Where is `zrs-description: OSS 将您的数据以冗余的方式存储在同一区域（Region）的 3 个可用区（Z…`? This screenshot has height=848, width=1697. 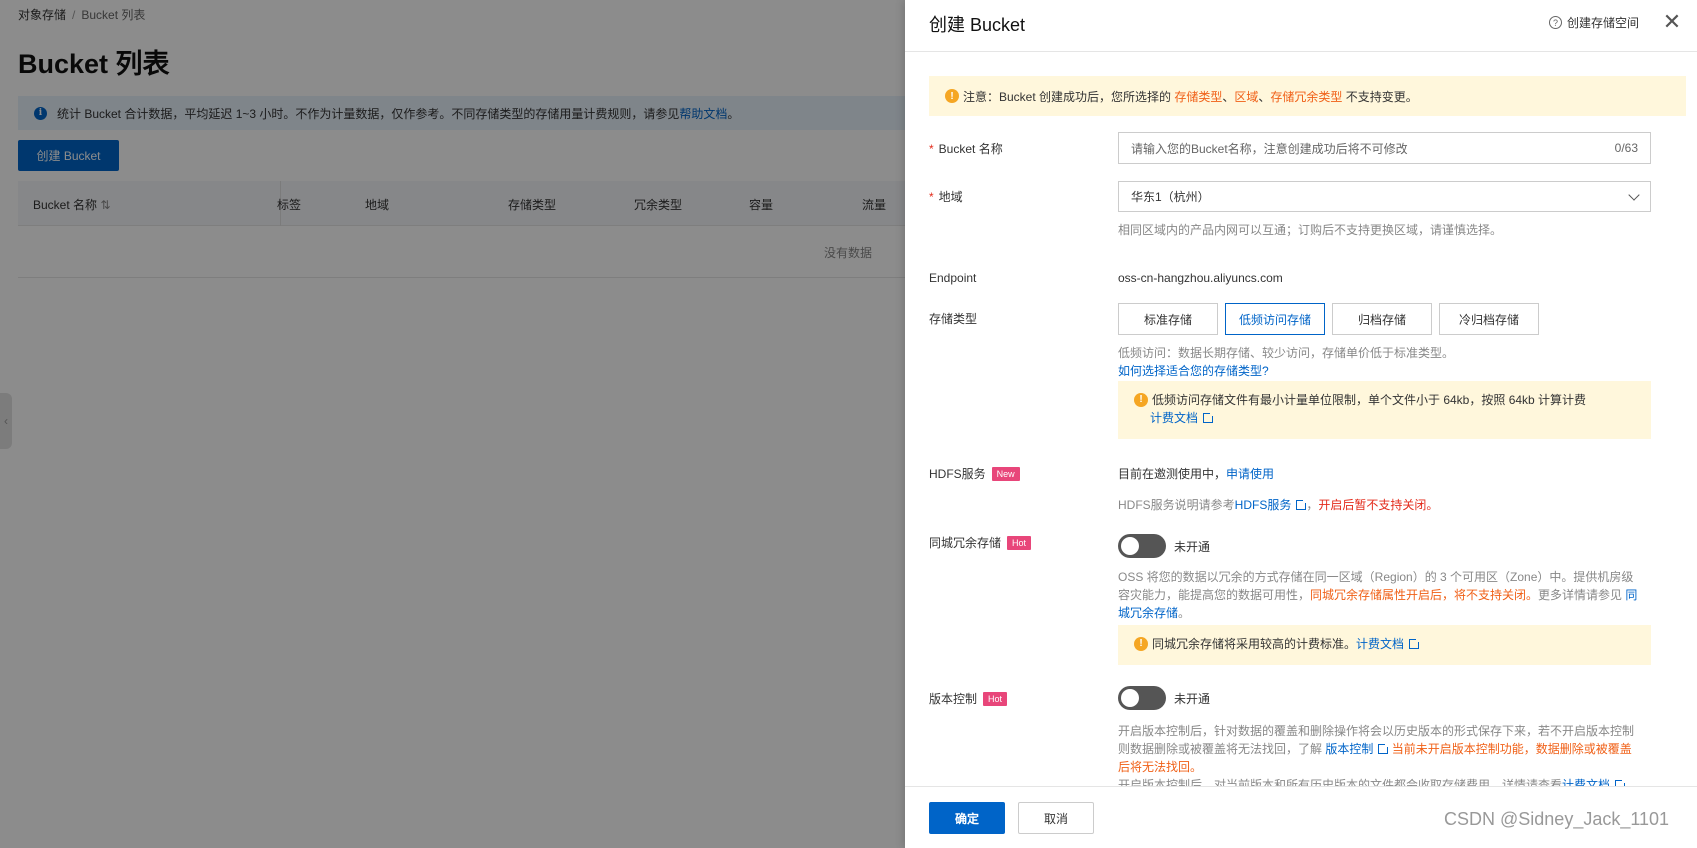 zrs-description: OSS 将您的数据以冗余的方式存储在同一区域（Region）的 3 个可用区（Z… is located at coordinates (1384, 595).